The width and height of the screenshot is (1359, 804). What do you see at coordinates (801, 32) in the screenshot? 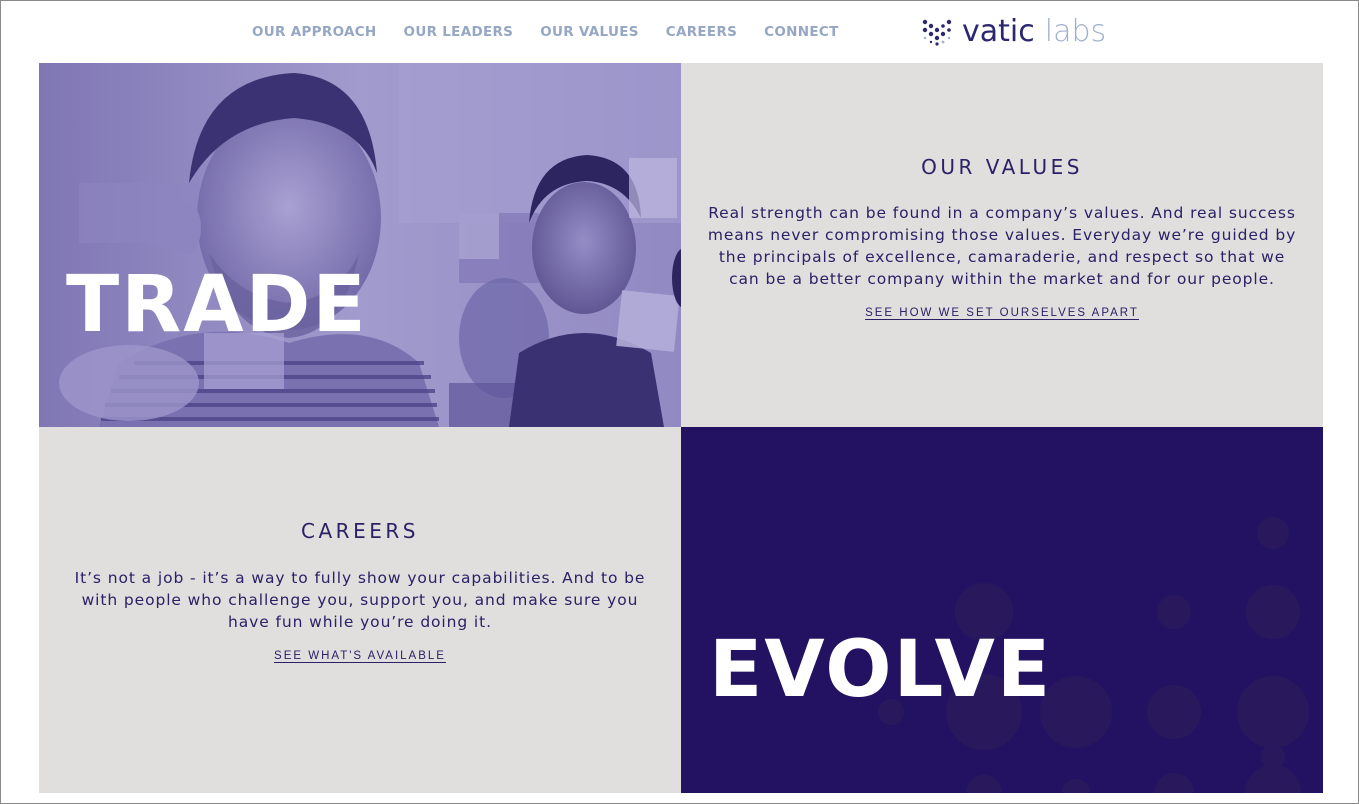
I see `nav-connect: CONNECT` at bounding box center [801, 32].